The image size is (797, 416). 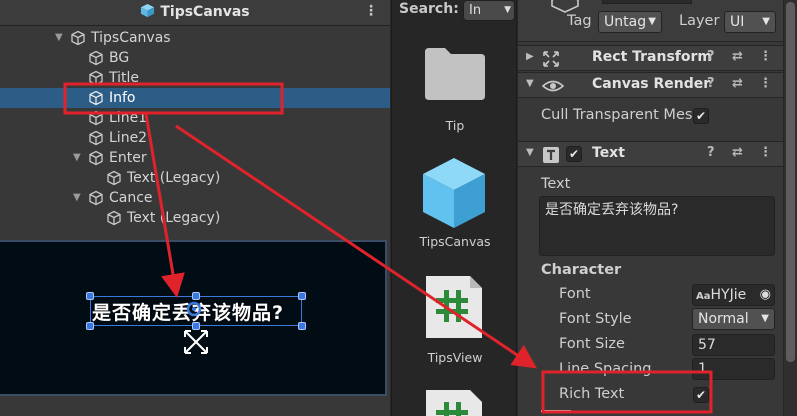 What do you see at coordinates (195, 78) in the screenshot?
I see `tree-item-title: Title` at bounding box center [195, 78].